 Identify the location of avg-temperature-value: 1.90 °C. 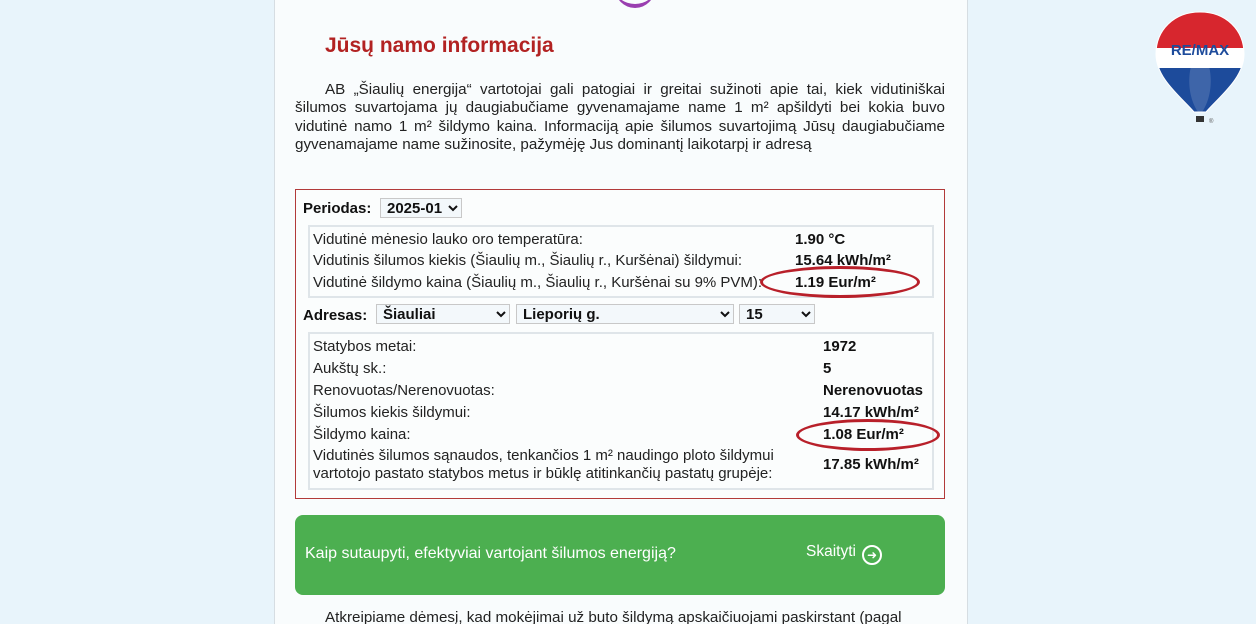
(820, 239).